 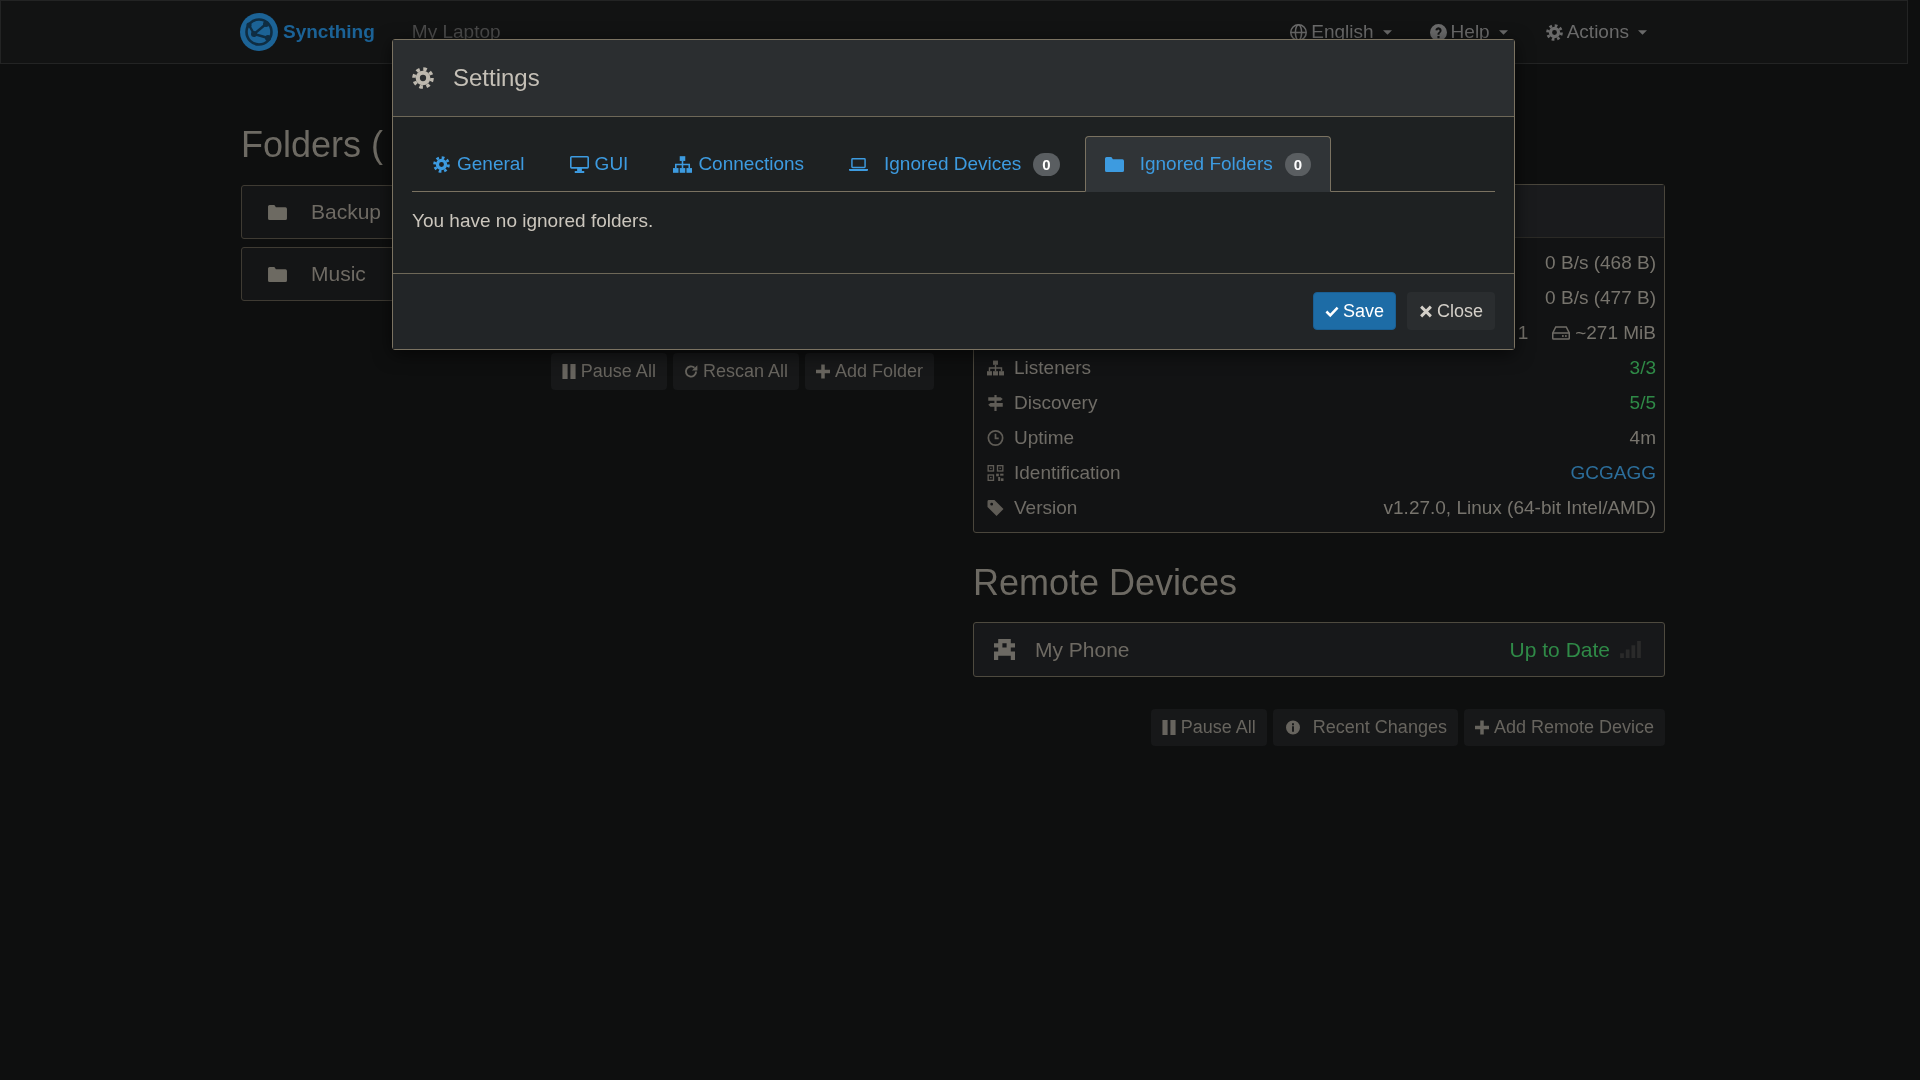 I want to click on row-value: 4m, so click(x=1642, y=437).